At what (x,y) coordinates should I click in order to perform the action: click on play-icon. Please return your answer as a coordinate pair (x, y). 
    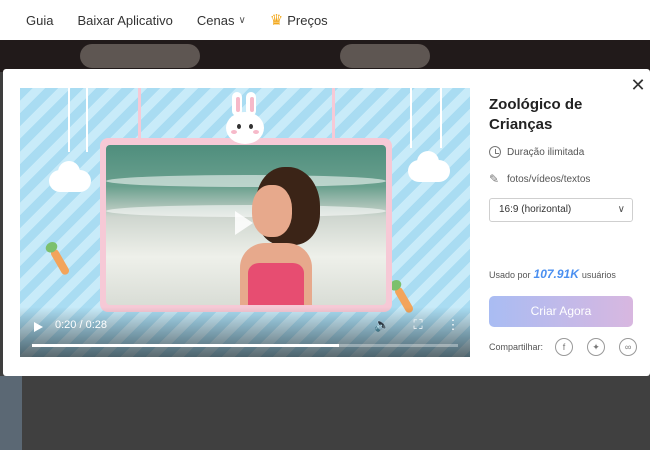
    Looking at the image, I should click on (38, 327).